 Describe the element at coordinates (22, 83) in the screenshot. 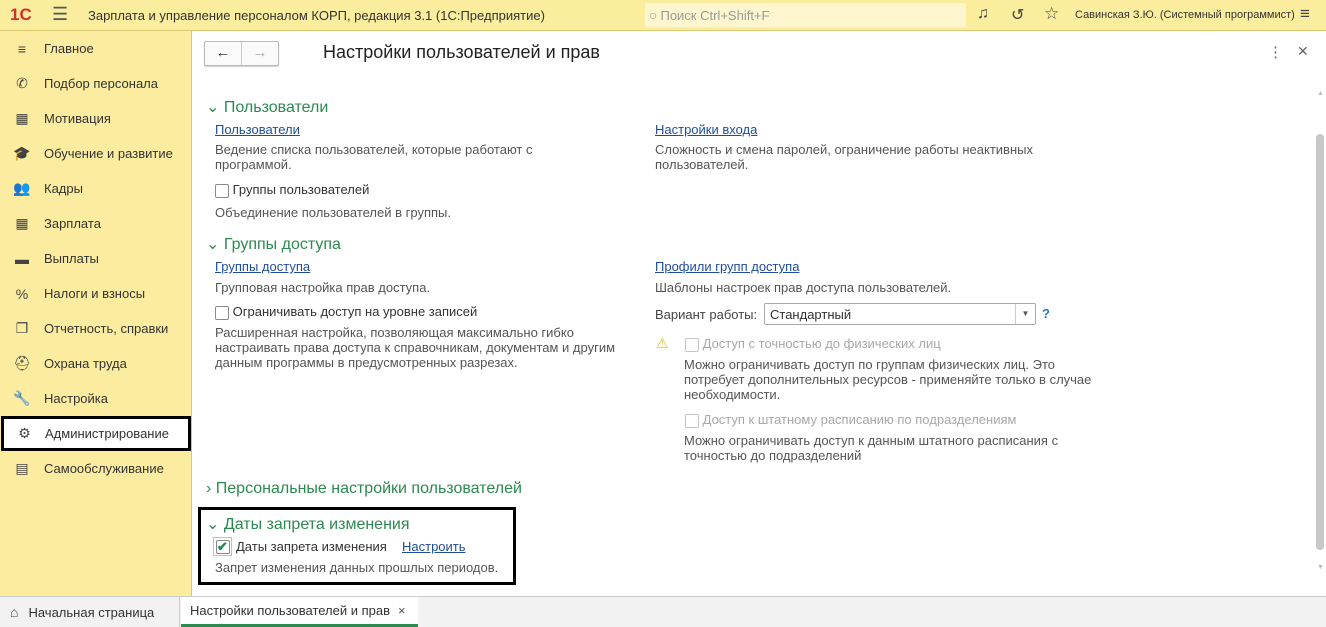

I see `phone-icon: ✆` at that location.